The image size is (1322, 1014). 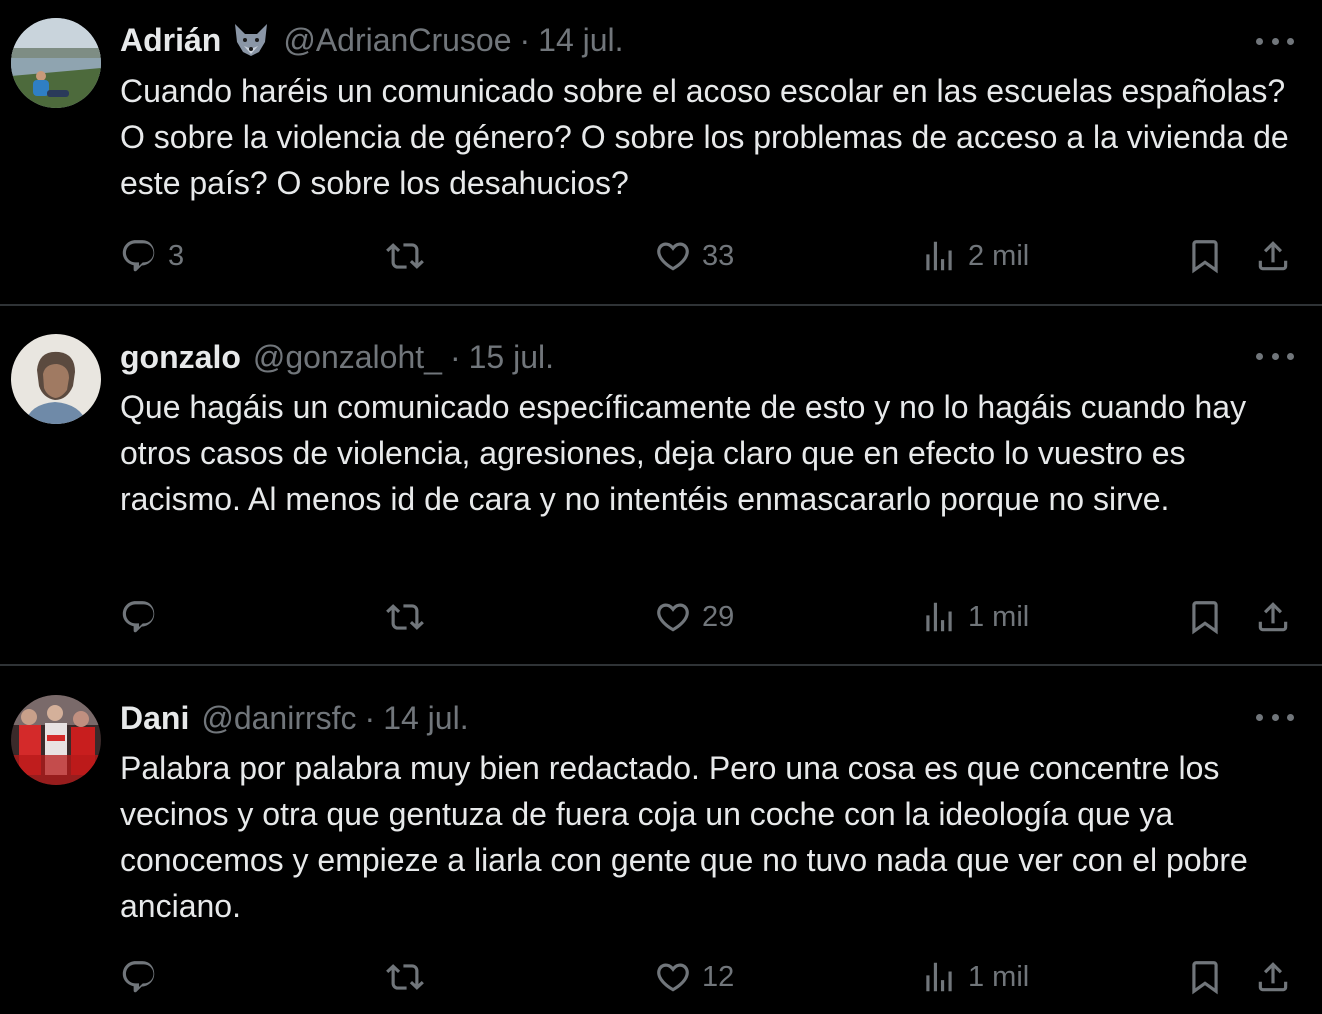 What do you see at coordinates (176, 255) in the screenshot?
I see `reply-count: 3` at bounding box center [176, 255].